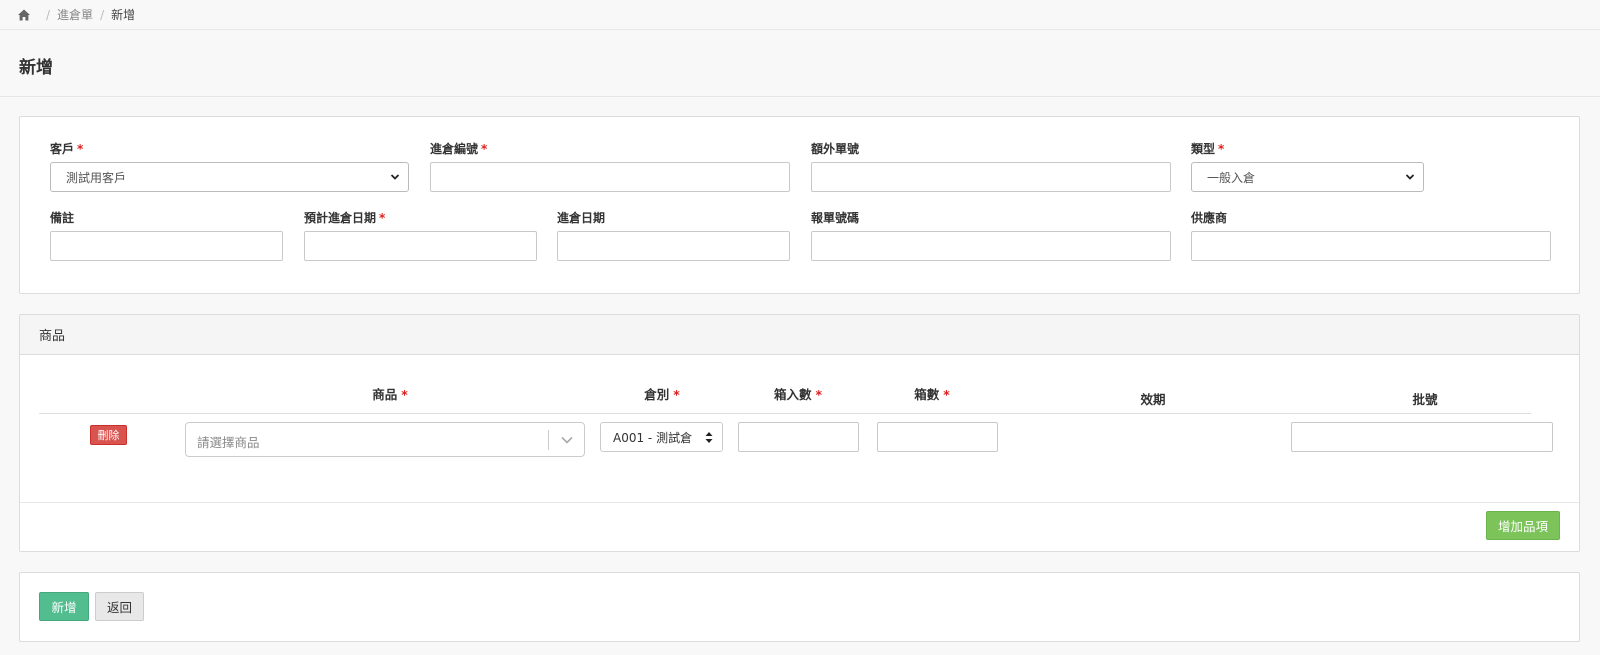 The width and height of the screenshot is (1600, 655). I want to click on home-icon, so click(24, 15).